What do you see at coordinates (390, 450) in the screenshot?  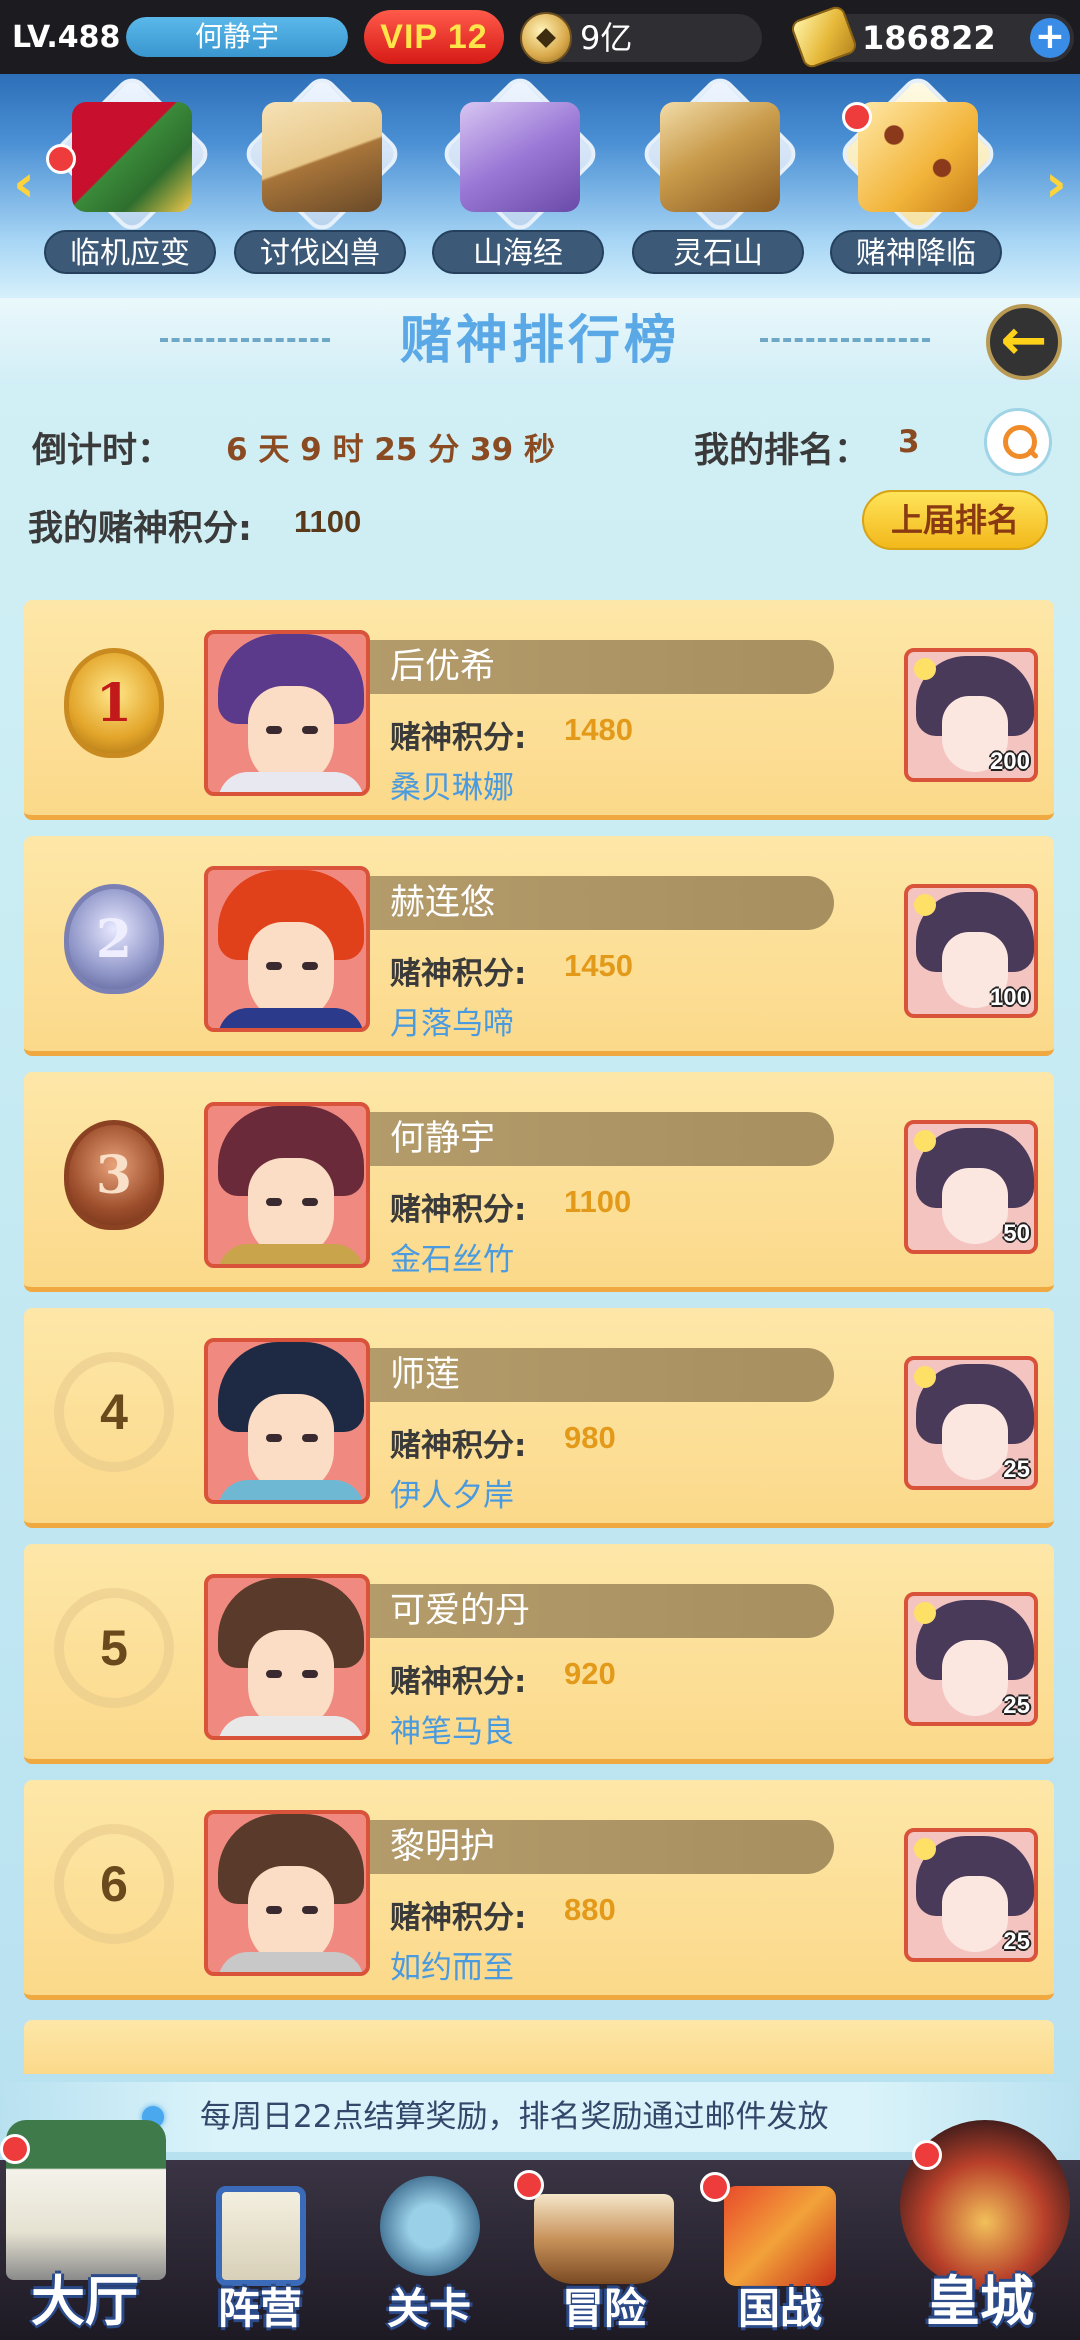 I see `countdown-value: 6 天 9 时 25 分 39 秒` at bounding box center [390, 450].